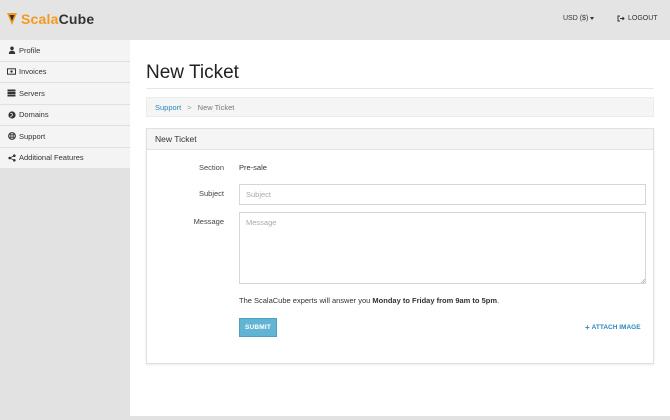 This screenshot has width=670, height=420. What do you see at coordinates (592, 18) in the screenshot?
I see `caret-down-icon` at bounding box center [592, 18].